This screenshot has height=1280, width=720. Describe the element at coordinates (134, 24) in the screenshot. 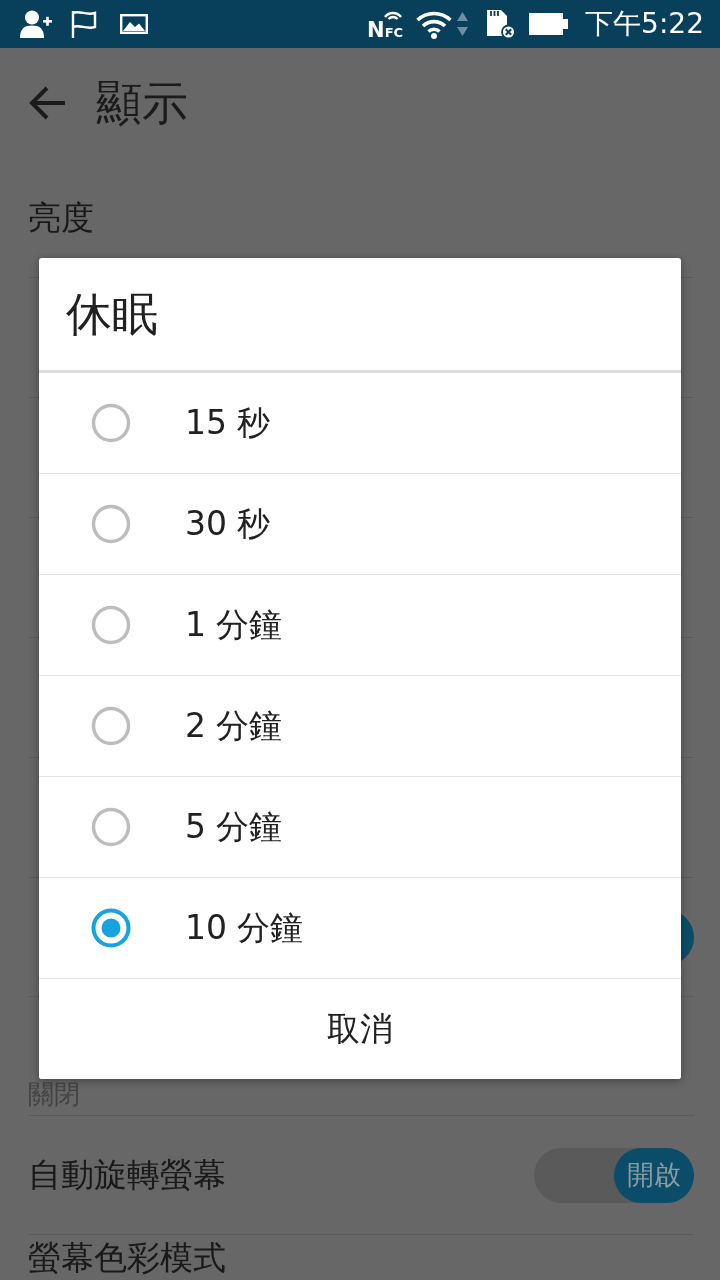

I see `image-icon` at that location.